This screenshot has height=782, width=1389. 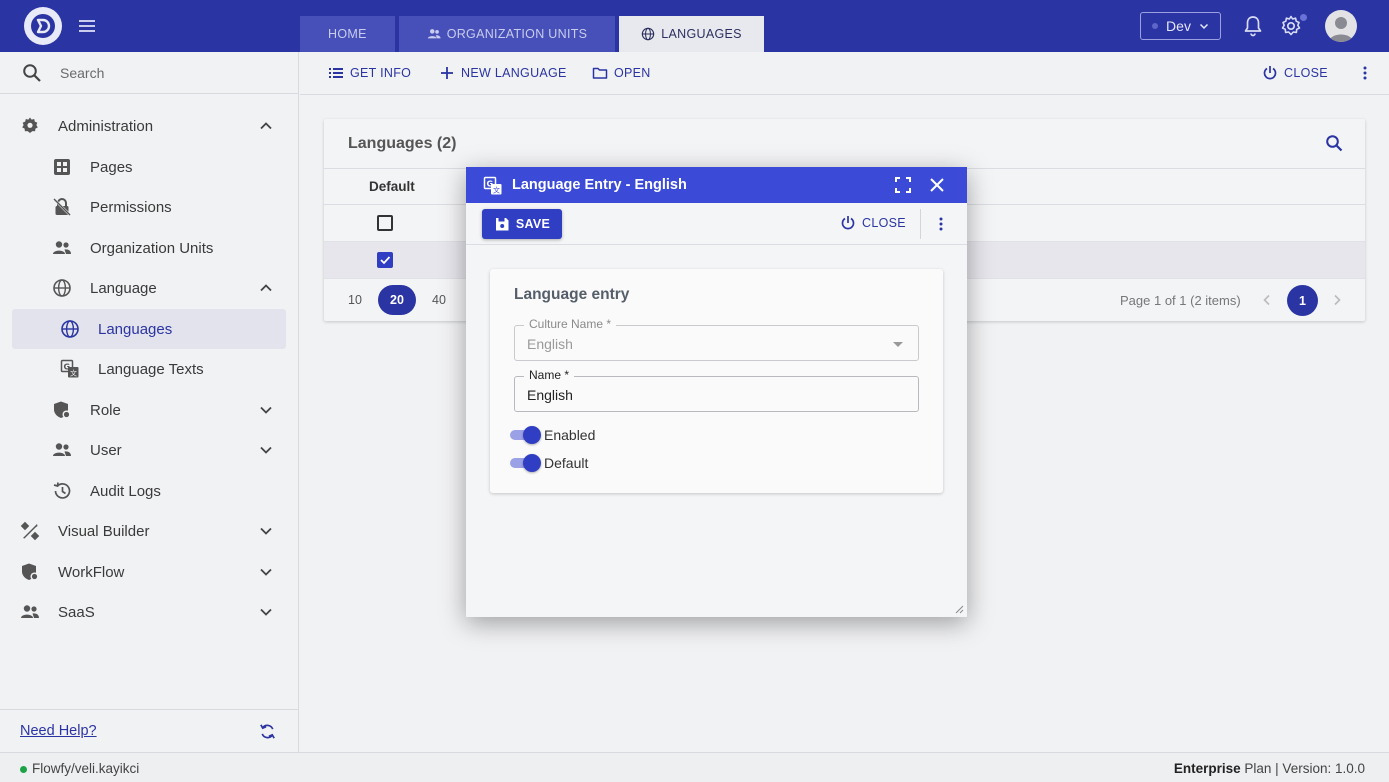 I want to click on sidebar-item-user: User, so click(x=149, y=450).